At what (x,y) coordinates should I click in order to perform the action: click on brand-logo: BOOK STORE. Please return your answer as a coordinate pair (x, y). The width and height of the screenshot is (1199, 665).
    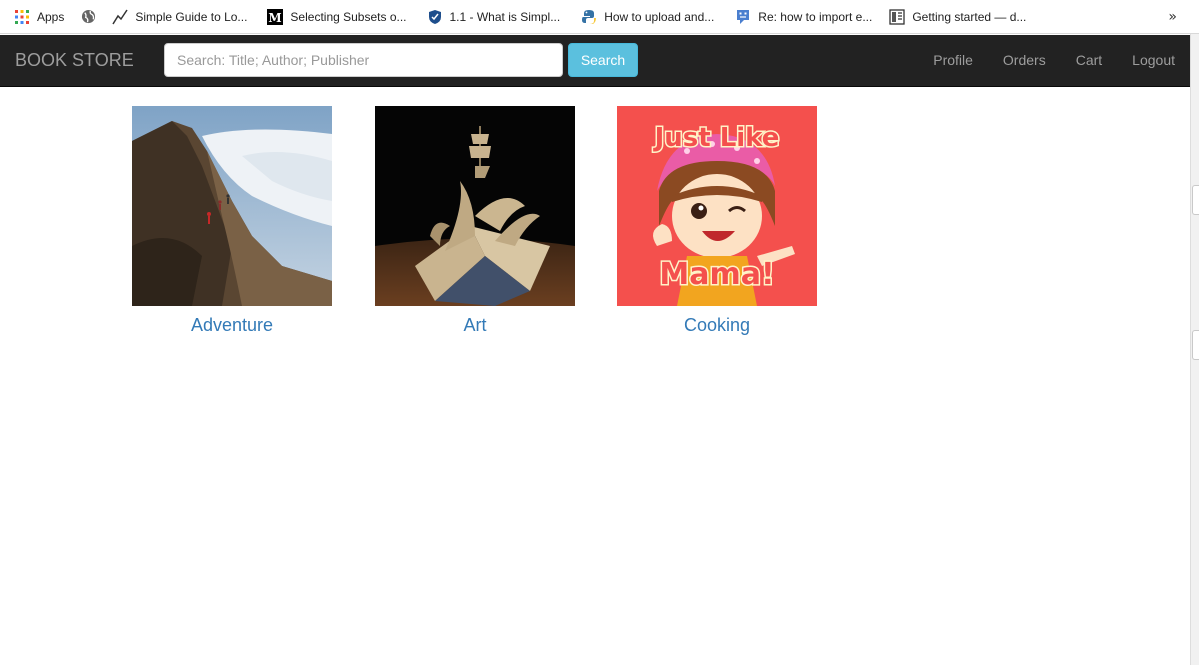
    Looking at the image, I should click on (74, 60).